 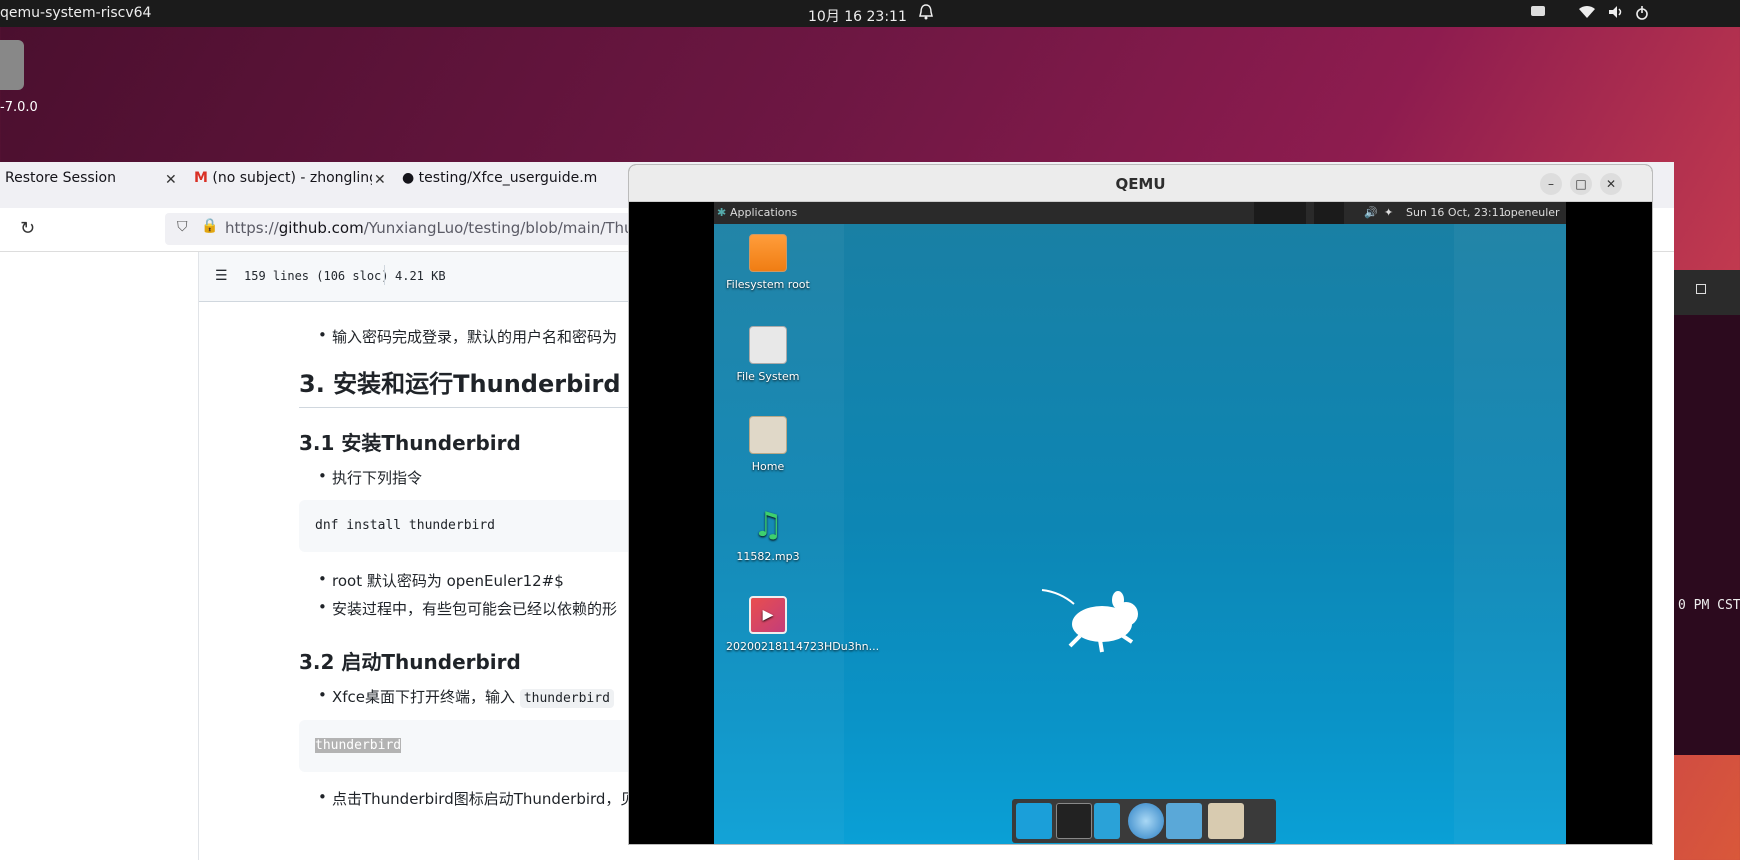 I want to click on list-item: 点击Thunderbird图标启动Thunderbird，见, so click(x=476, y=798).